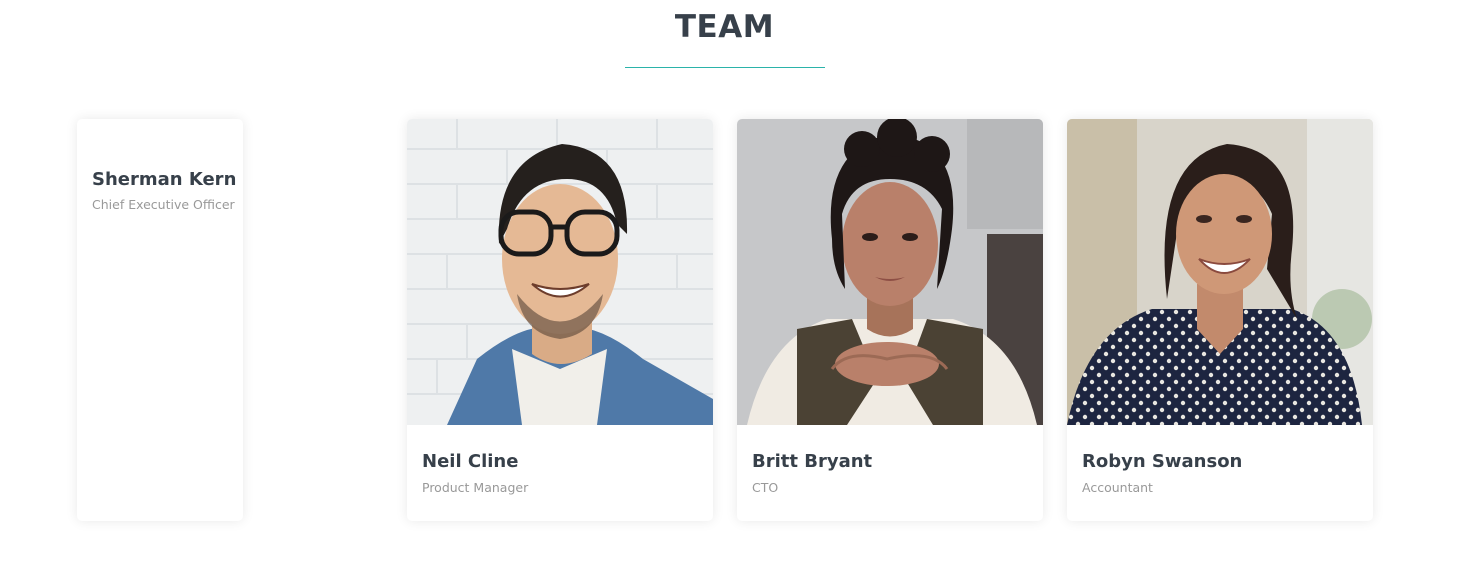 The image size is (1474, 573). Describe the element at coordinates (160, 320) in the screenshot. I see `team-member-card: Sherman Kern Chief Executive Officer` at that location.